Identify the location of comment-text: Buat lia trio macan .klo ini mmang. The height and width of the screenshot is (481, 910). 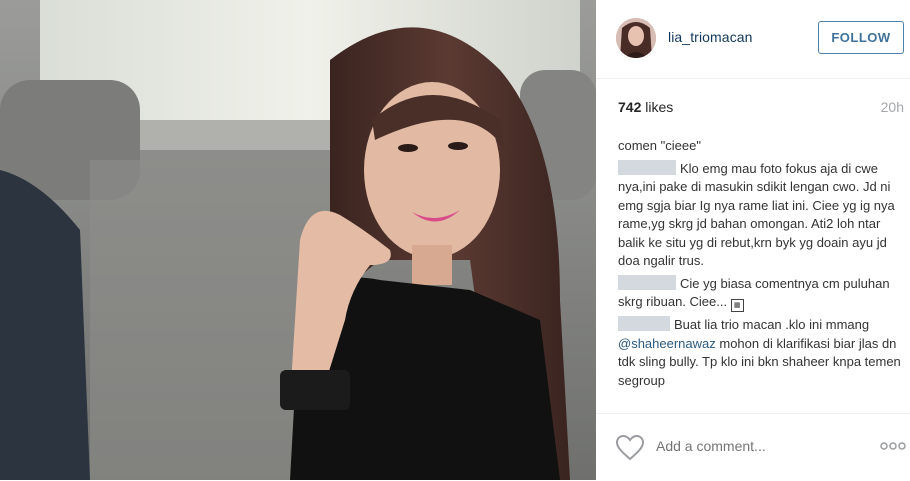
(772, 324).